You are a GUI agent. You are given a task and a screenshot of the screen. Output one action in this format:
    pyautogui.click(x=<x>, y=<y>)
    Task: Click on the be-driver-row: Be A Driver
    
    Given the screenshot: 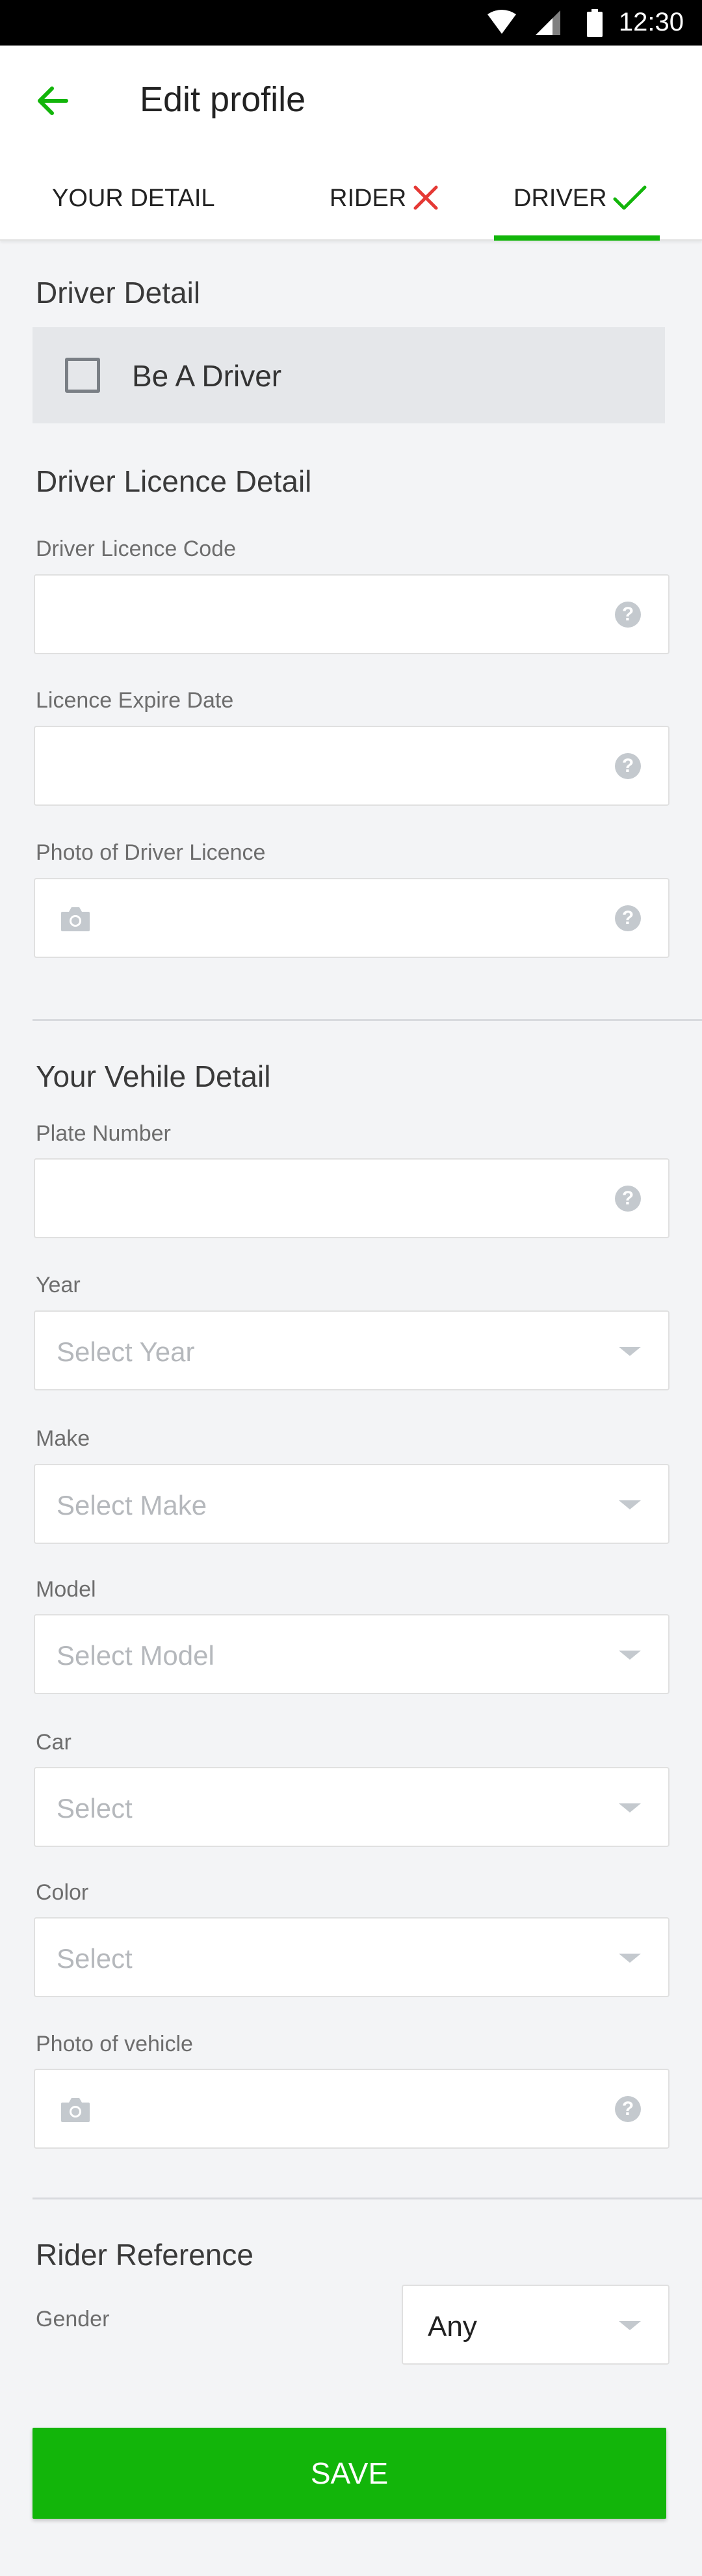 What is the action you would take?
    pyautogui.click(x=349, y=375)
    